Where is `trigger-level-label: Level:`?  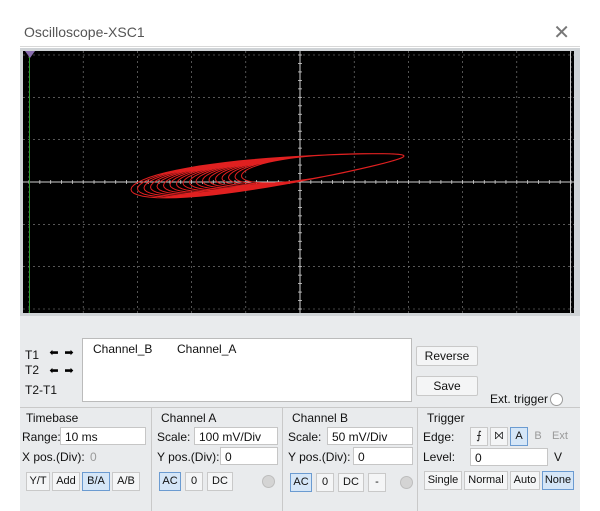 trigger-level-label: Level: is located at coordinates (439, 457).